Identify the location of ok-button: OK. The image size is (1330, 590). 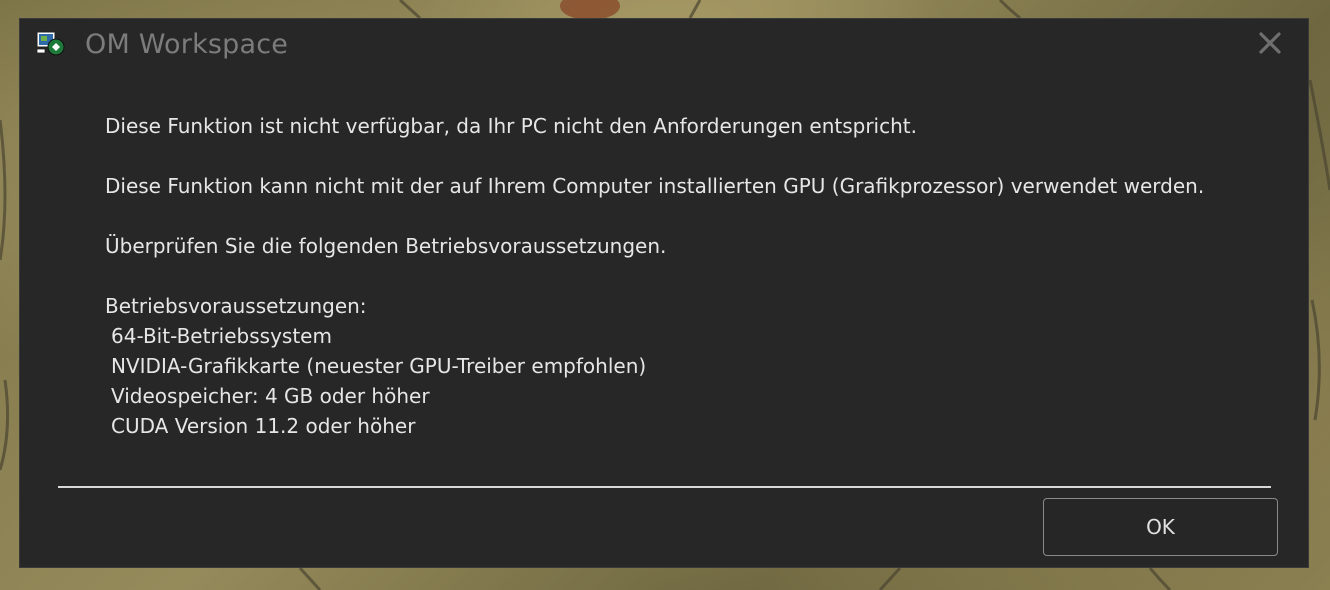
(1160, 527).